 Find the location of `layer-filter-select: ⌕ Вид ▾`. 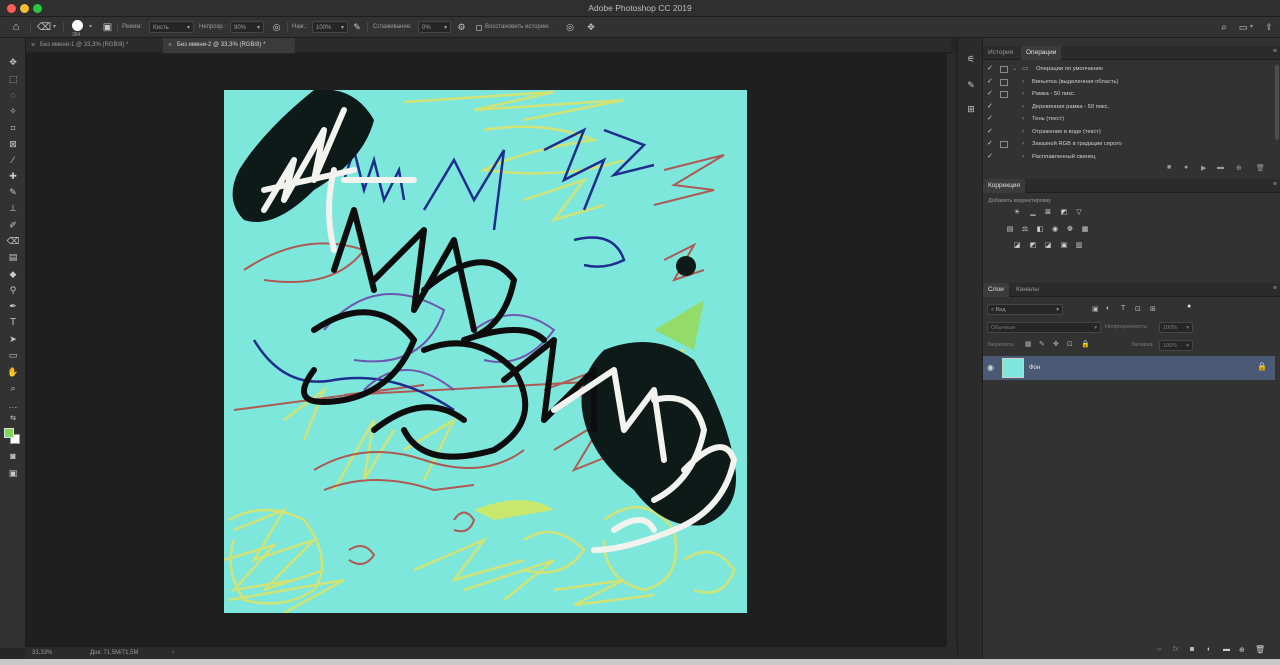

layer-filter-select: ⌕ Вид ▾ is located at coordinates (1025, 309).